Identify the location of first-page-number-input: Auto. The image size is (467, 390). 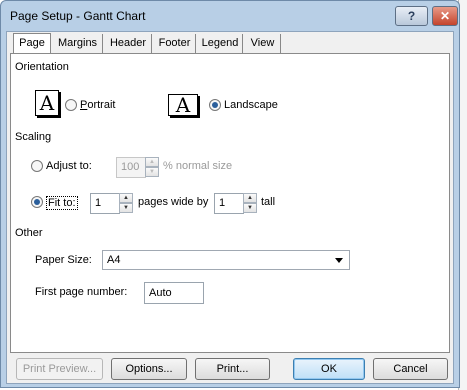
(174, 293).